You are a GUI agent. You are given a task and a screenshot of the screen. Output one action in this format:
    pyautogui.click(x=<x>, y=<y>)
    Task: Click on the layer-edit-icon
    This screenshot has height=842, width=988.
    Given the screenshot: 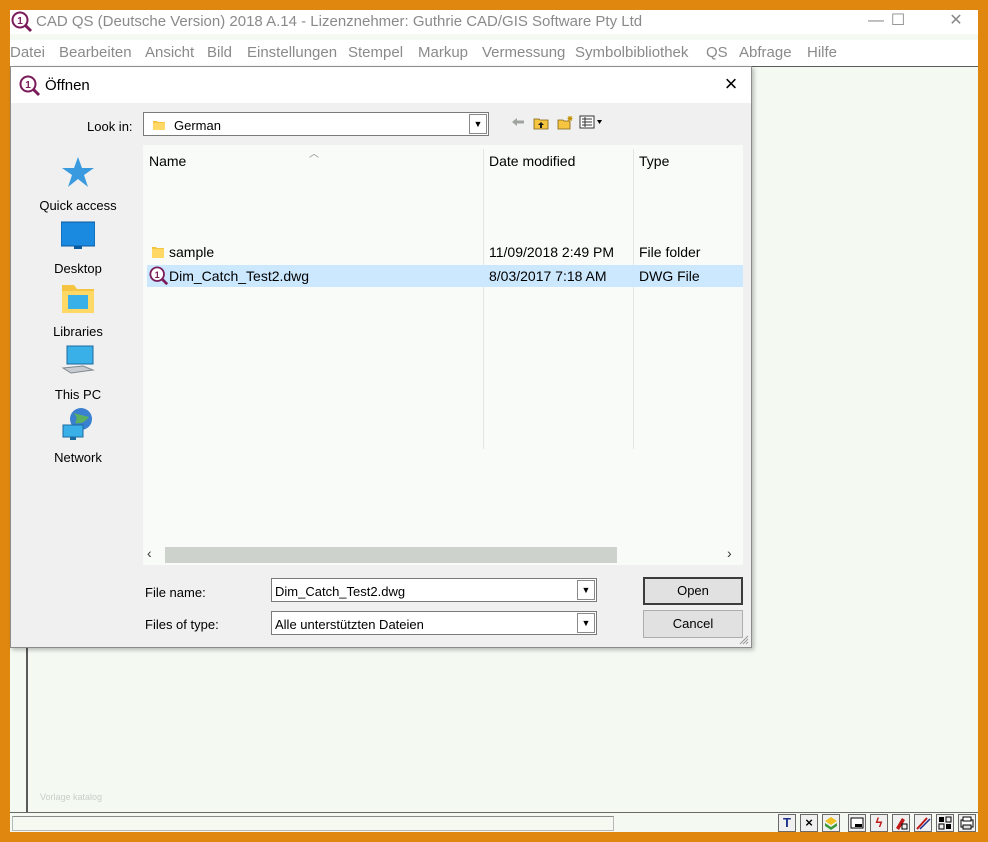 What is the action you would take?
    pyautogui.click(x=901, y=823)
    